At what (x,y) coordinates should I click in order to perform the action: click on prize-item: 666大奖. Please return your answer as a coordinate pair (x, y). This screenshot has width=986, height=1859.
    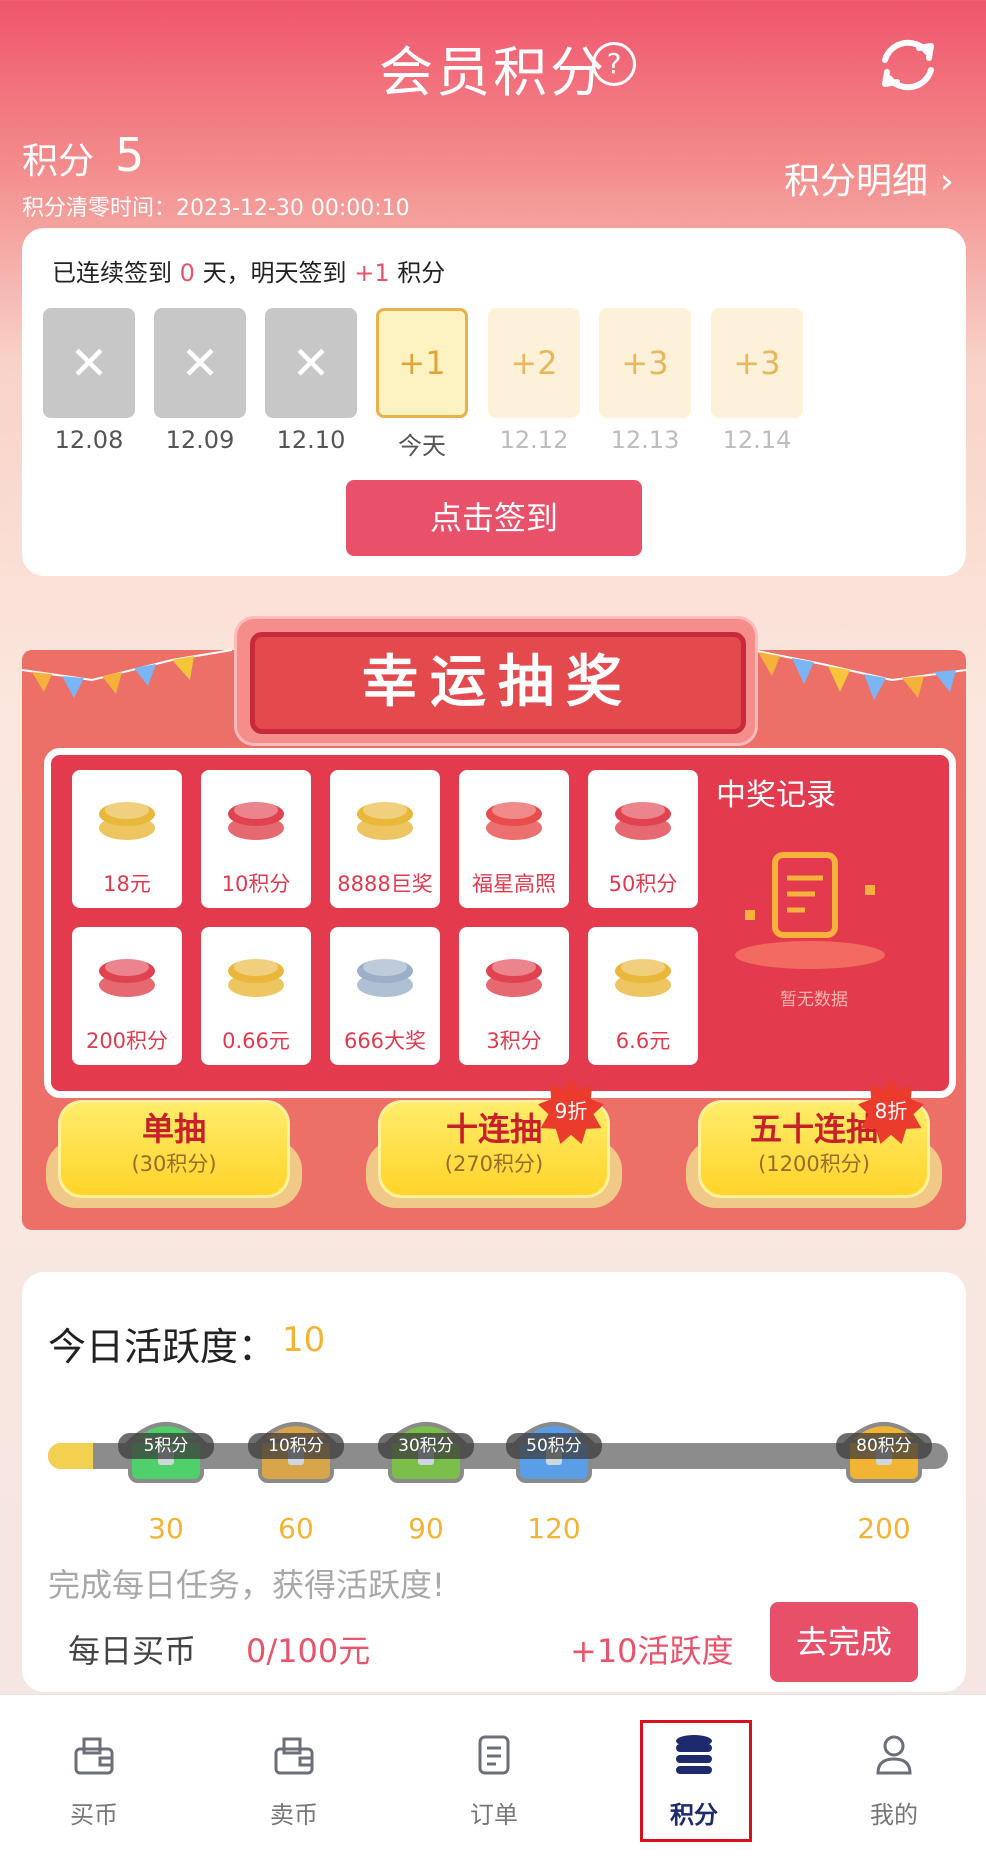
    Looking at the image, I should click on (385, 996).